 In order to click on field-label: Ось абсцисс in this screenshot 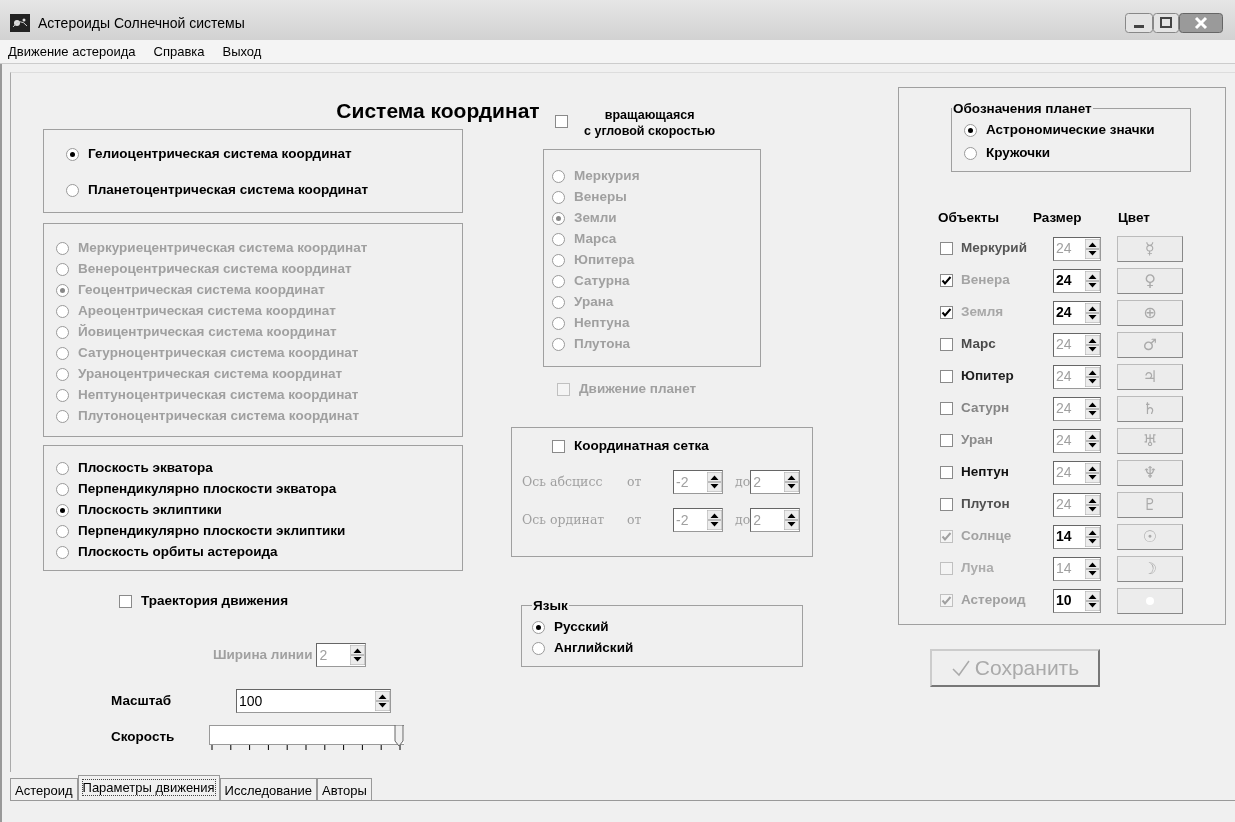, I will do `click(563, 481)`.